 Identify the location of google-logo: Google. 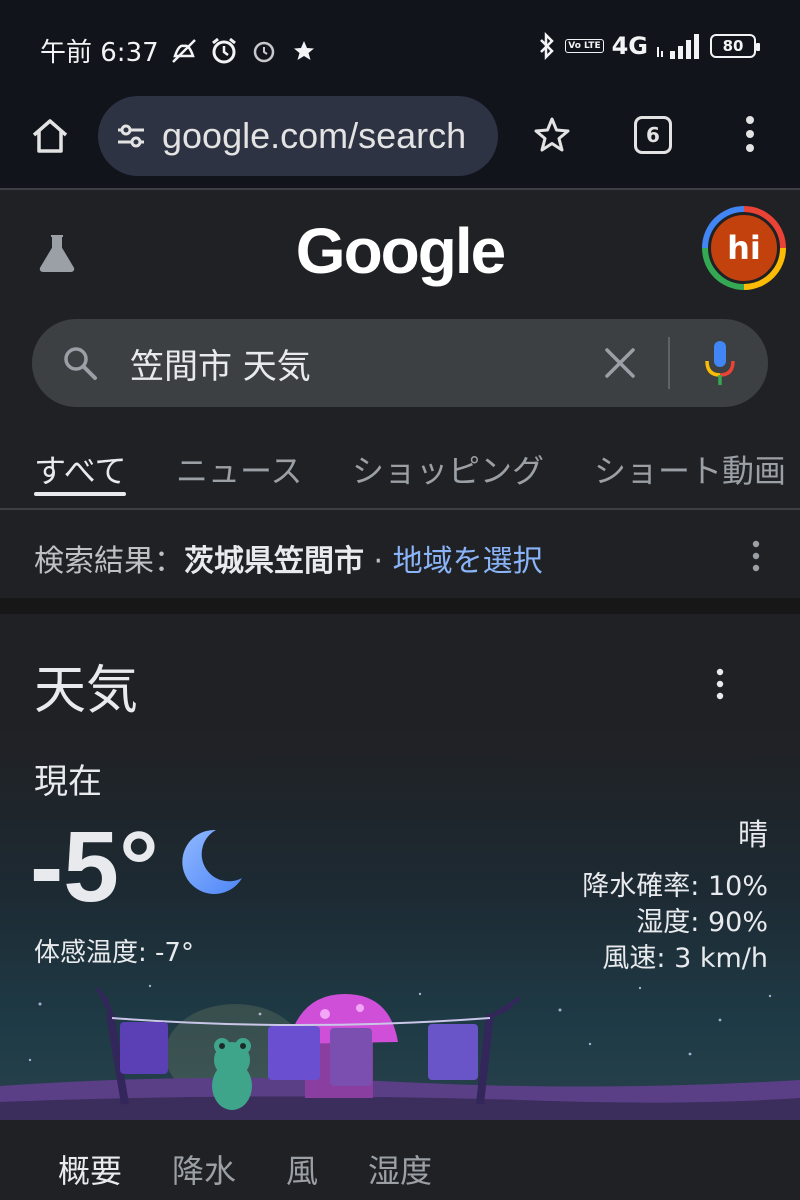
(400, 251).